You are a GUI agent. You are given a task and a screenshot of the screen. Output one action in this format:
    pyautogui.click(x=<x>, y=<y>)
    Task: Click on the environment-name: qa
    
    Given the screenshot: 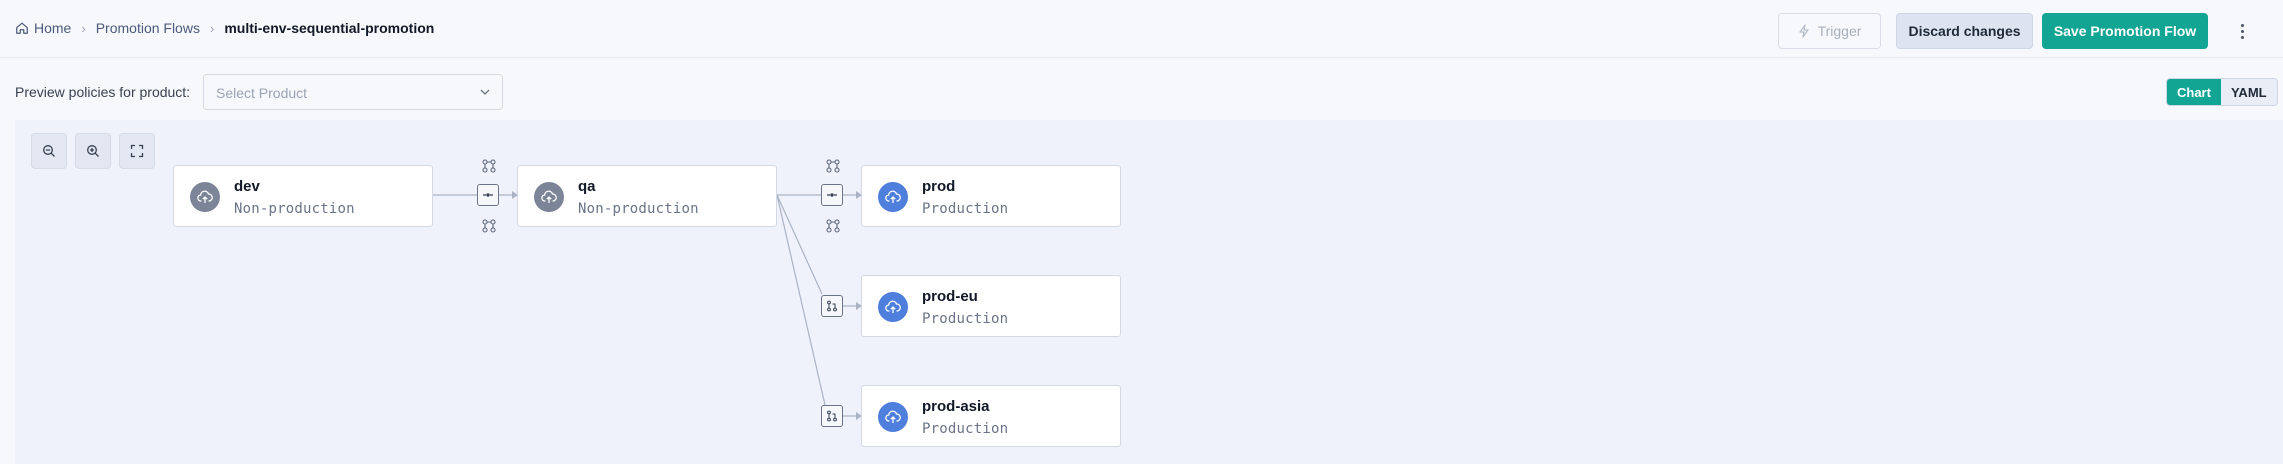 What is the action you would take?
    pyautogui.click(x=587, y=186)
    